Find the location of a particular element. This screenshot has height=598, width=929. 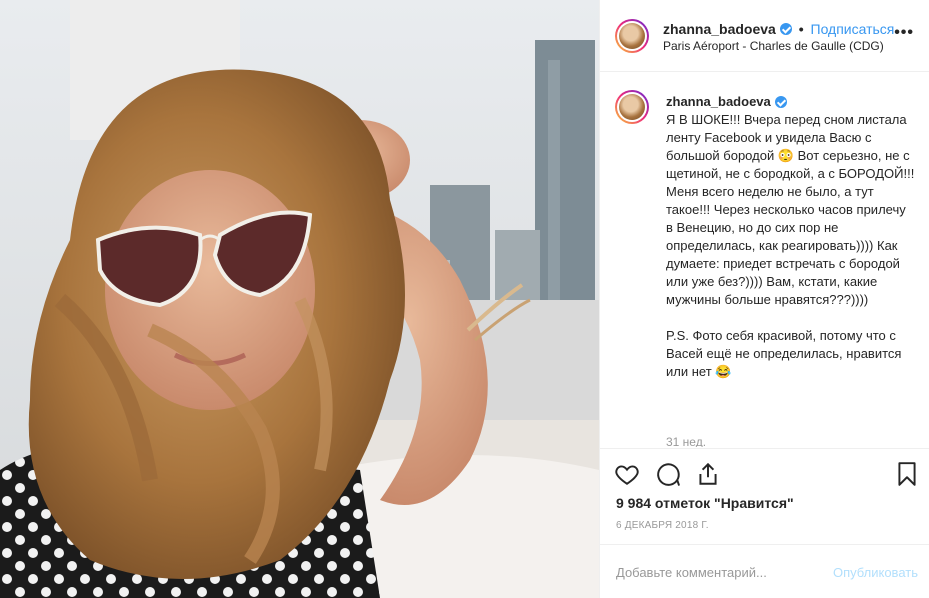

post-date: 6 ДЕКАБРЯ 2018 Г. is located at coordinates (662, 525).